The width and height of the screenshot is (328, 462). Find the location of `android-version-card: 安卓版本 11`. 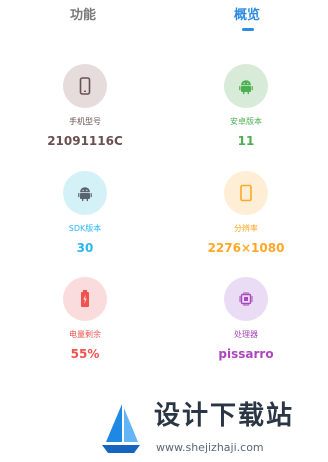

android-version-card: 安卓版本 11 is located at coordinates (246, 106).